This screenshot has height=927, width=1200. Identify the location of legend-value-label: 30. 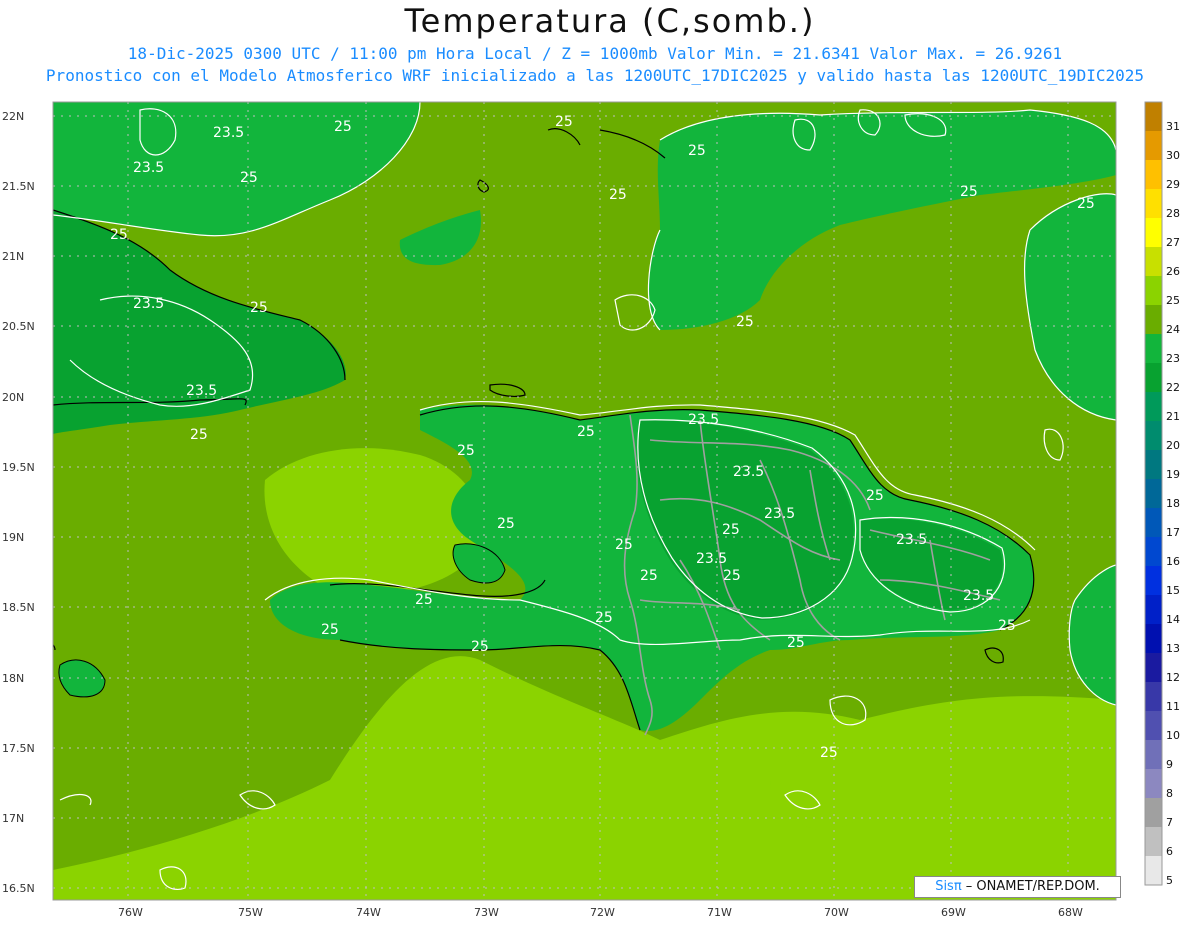
(1173, 155).